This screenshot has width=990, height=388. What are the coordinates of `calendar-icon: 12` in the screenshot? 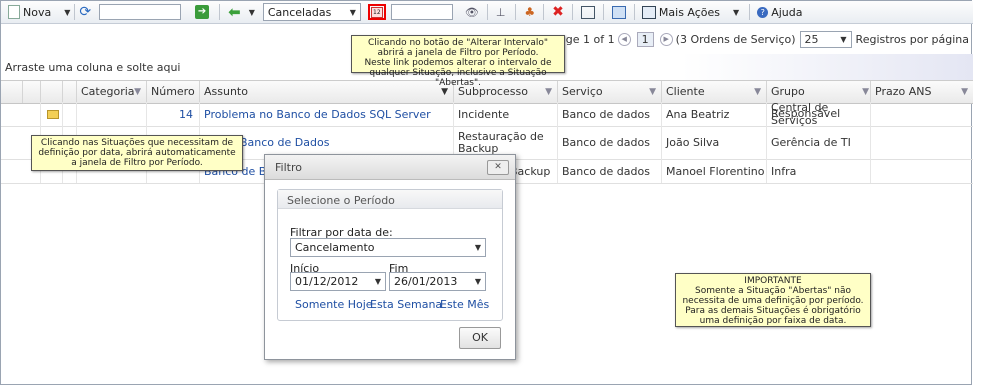 It's located at (376, 12).